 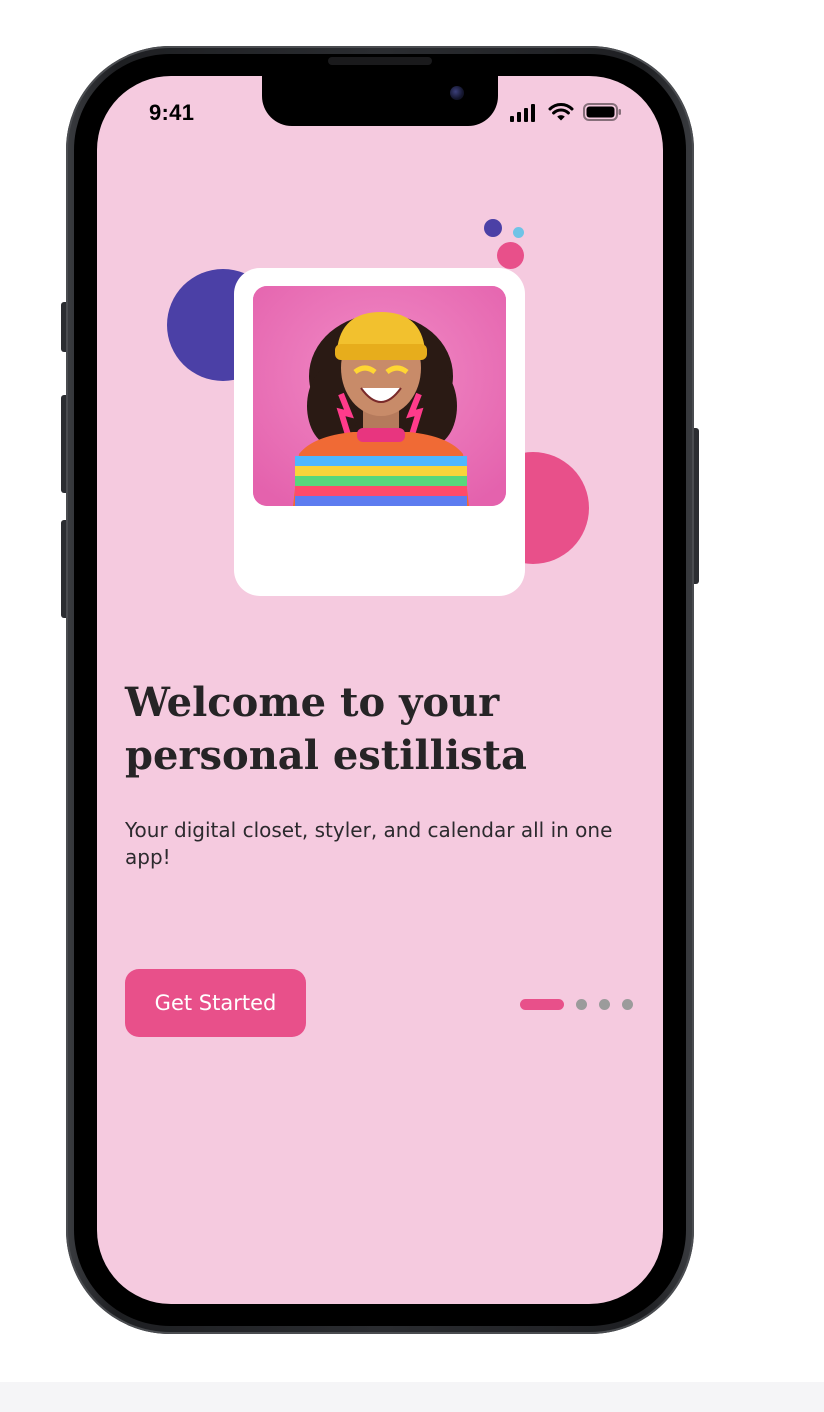 I want to click on onboarding-pager, so click(x=576, y=1004).